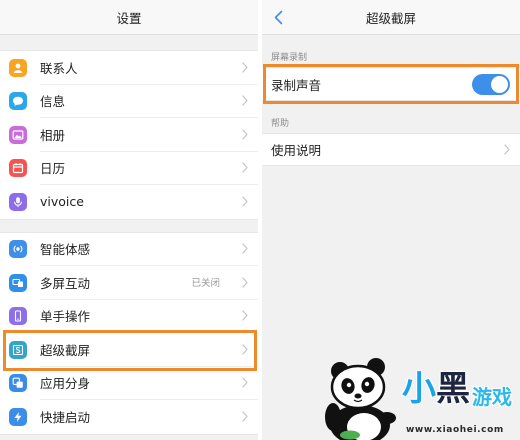 This screenshot has width=520, height=440. I want to click on settings-item-label: 联系人, so click(59, 68).